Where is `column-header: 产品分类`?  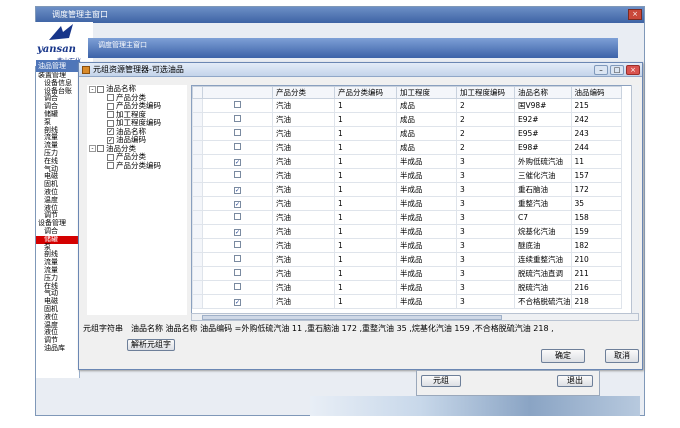
column-header: 产品分类 is located at coordinates (303, 92).